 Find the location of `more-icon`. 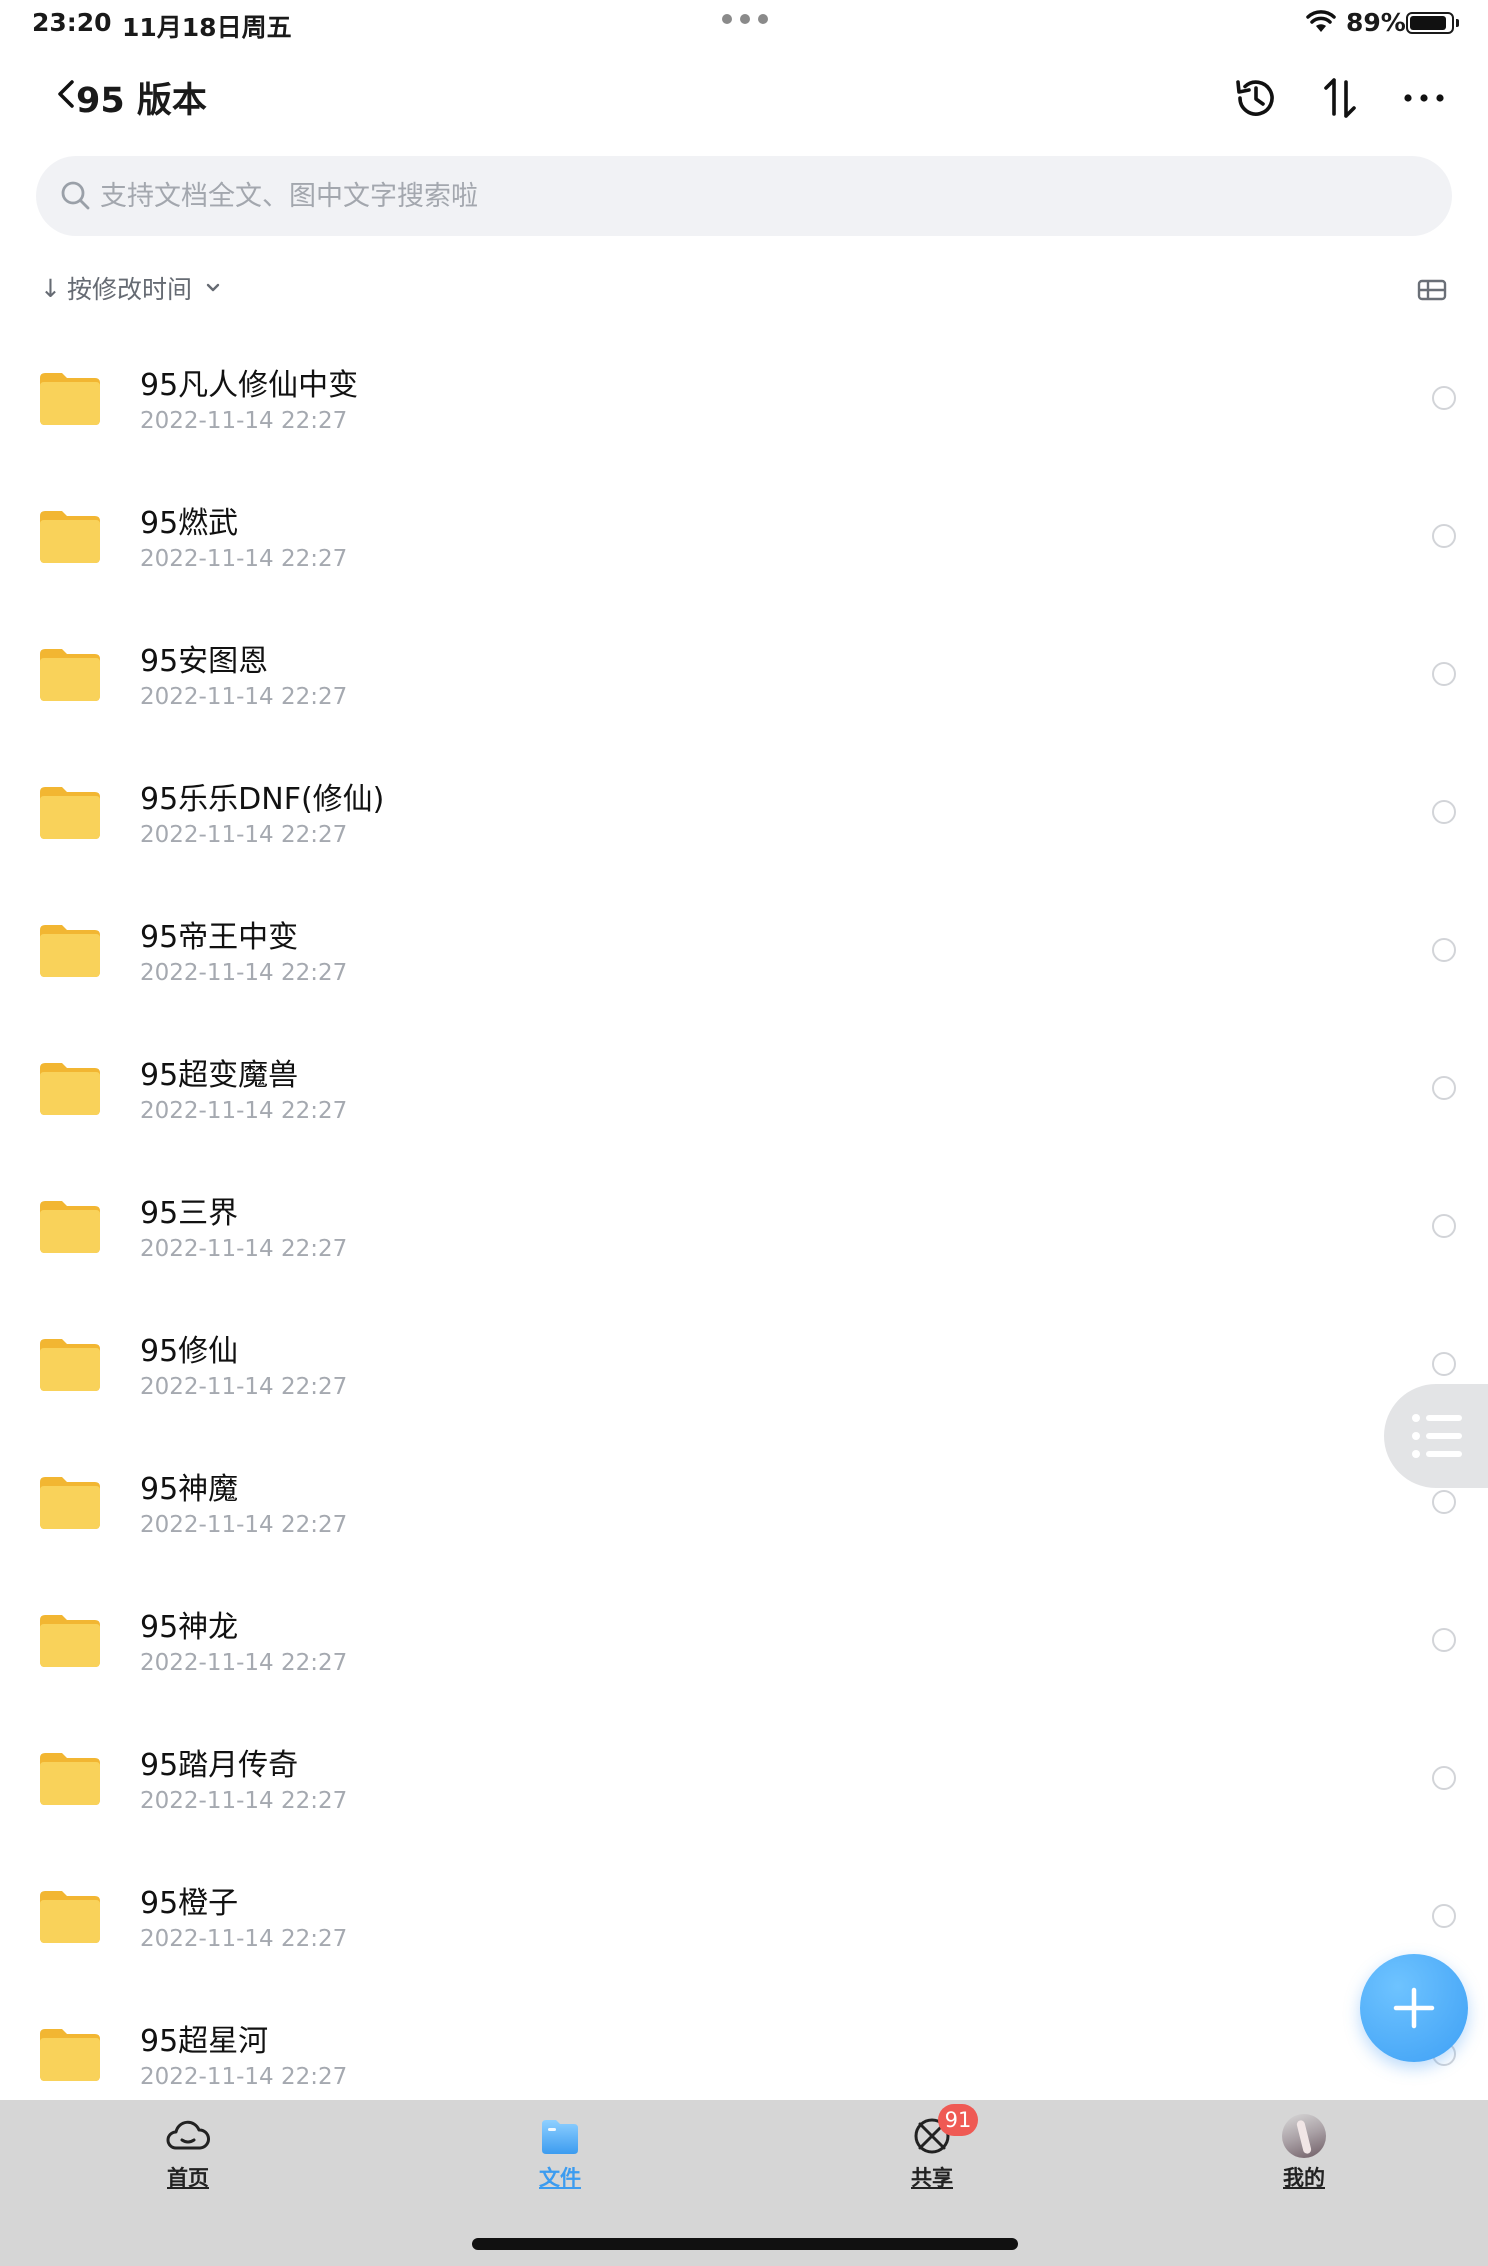

more-icon is located at coordinates (1424, 98).